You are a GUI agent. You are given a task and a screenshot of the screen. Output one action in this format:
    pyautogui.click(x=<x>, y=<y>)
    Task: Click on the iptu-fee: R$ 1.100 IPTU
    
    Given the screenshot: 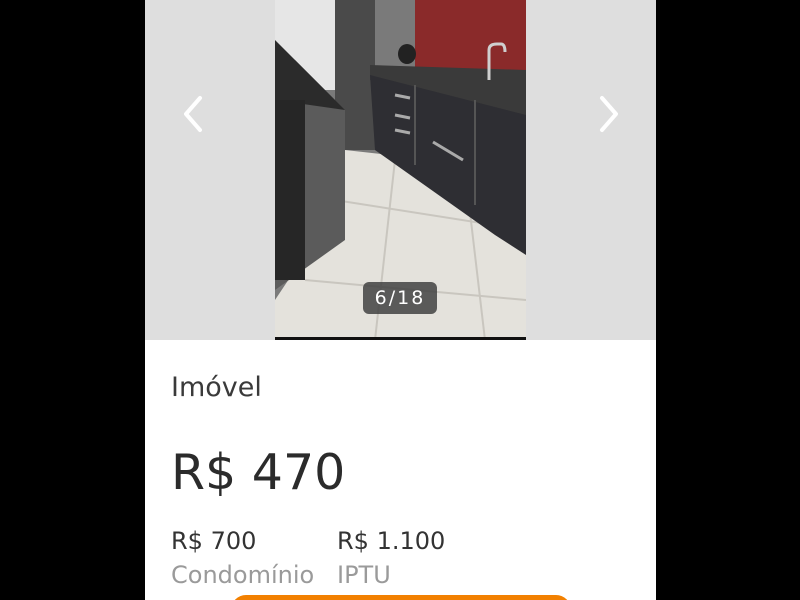 What is the action you would take?
    pyautogui.click(x=391, y=558)
    